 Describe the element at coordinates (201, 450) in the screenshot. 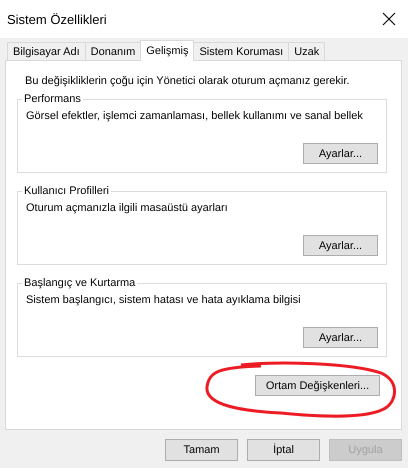

I see `dialog-button: Tamam` at that location.